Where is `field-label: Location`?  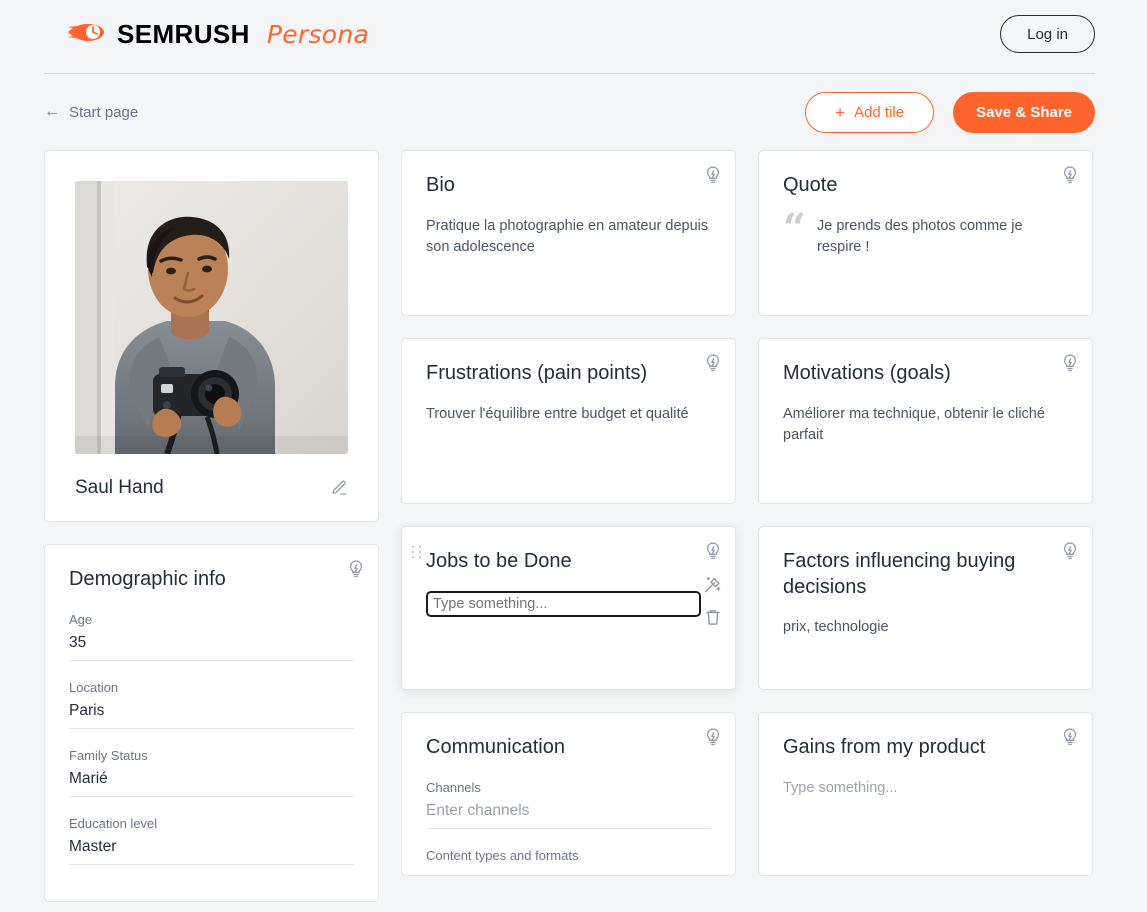
field-label: Location is located at coordinates (94, 687).